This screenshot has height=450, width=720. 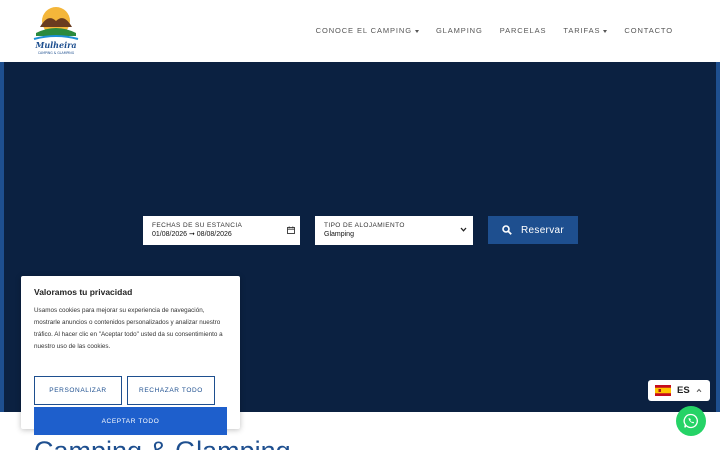 What do you see at coordinates (83, 292) in the screenshot?
I see `cookie-title: Valoramos tu privacidad` at bounding box center [83, 292].